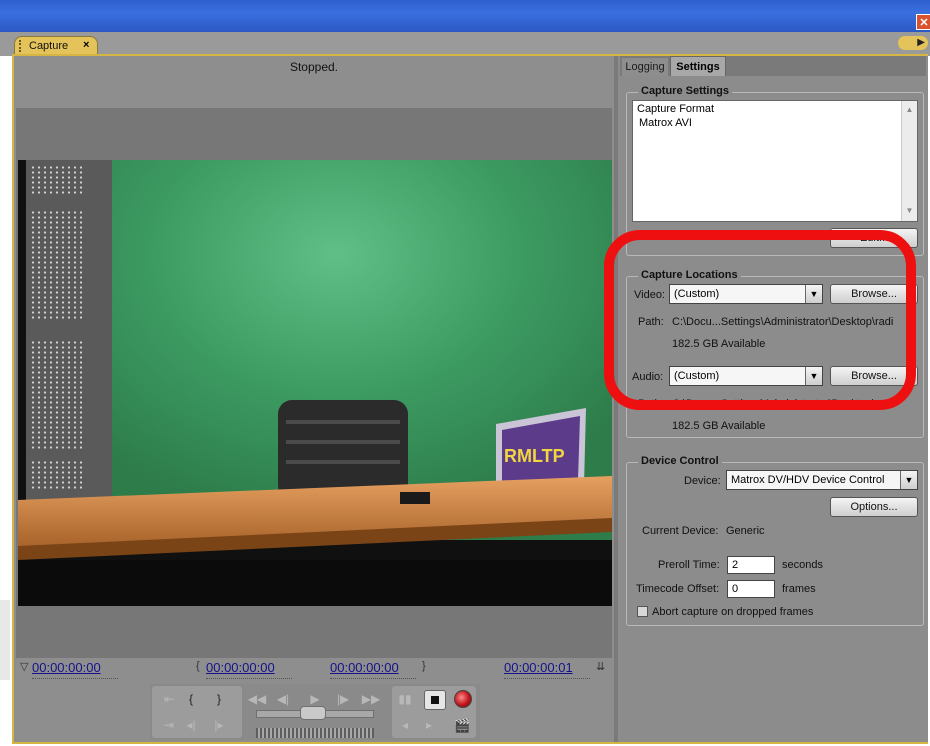 This screenshot has height=746, width=930. I want to click on timecode-offset-label: Timecode Offset:, so click(678, 589).